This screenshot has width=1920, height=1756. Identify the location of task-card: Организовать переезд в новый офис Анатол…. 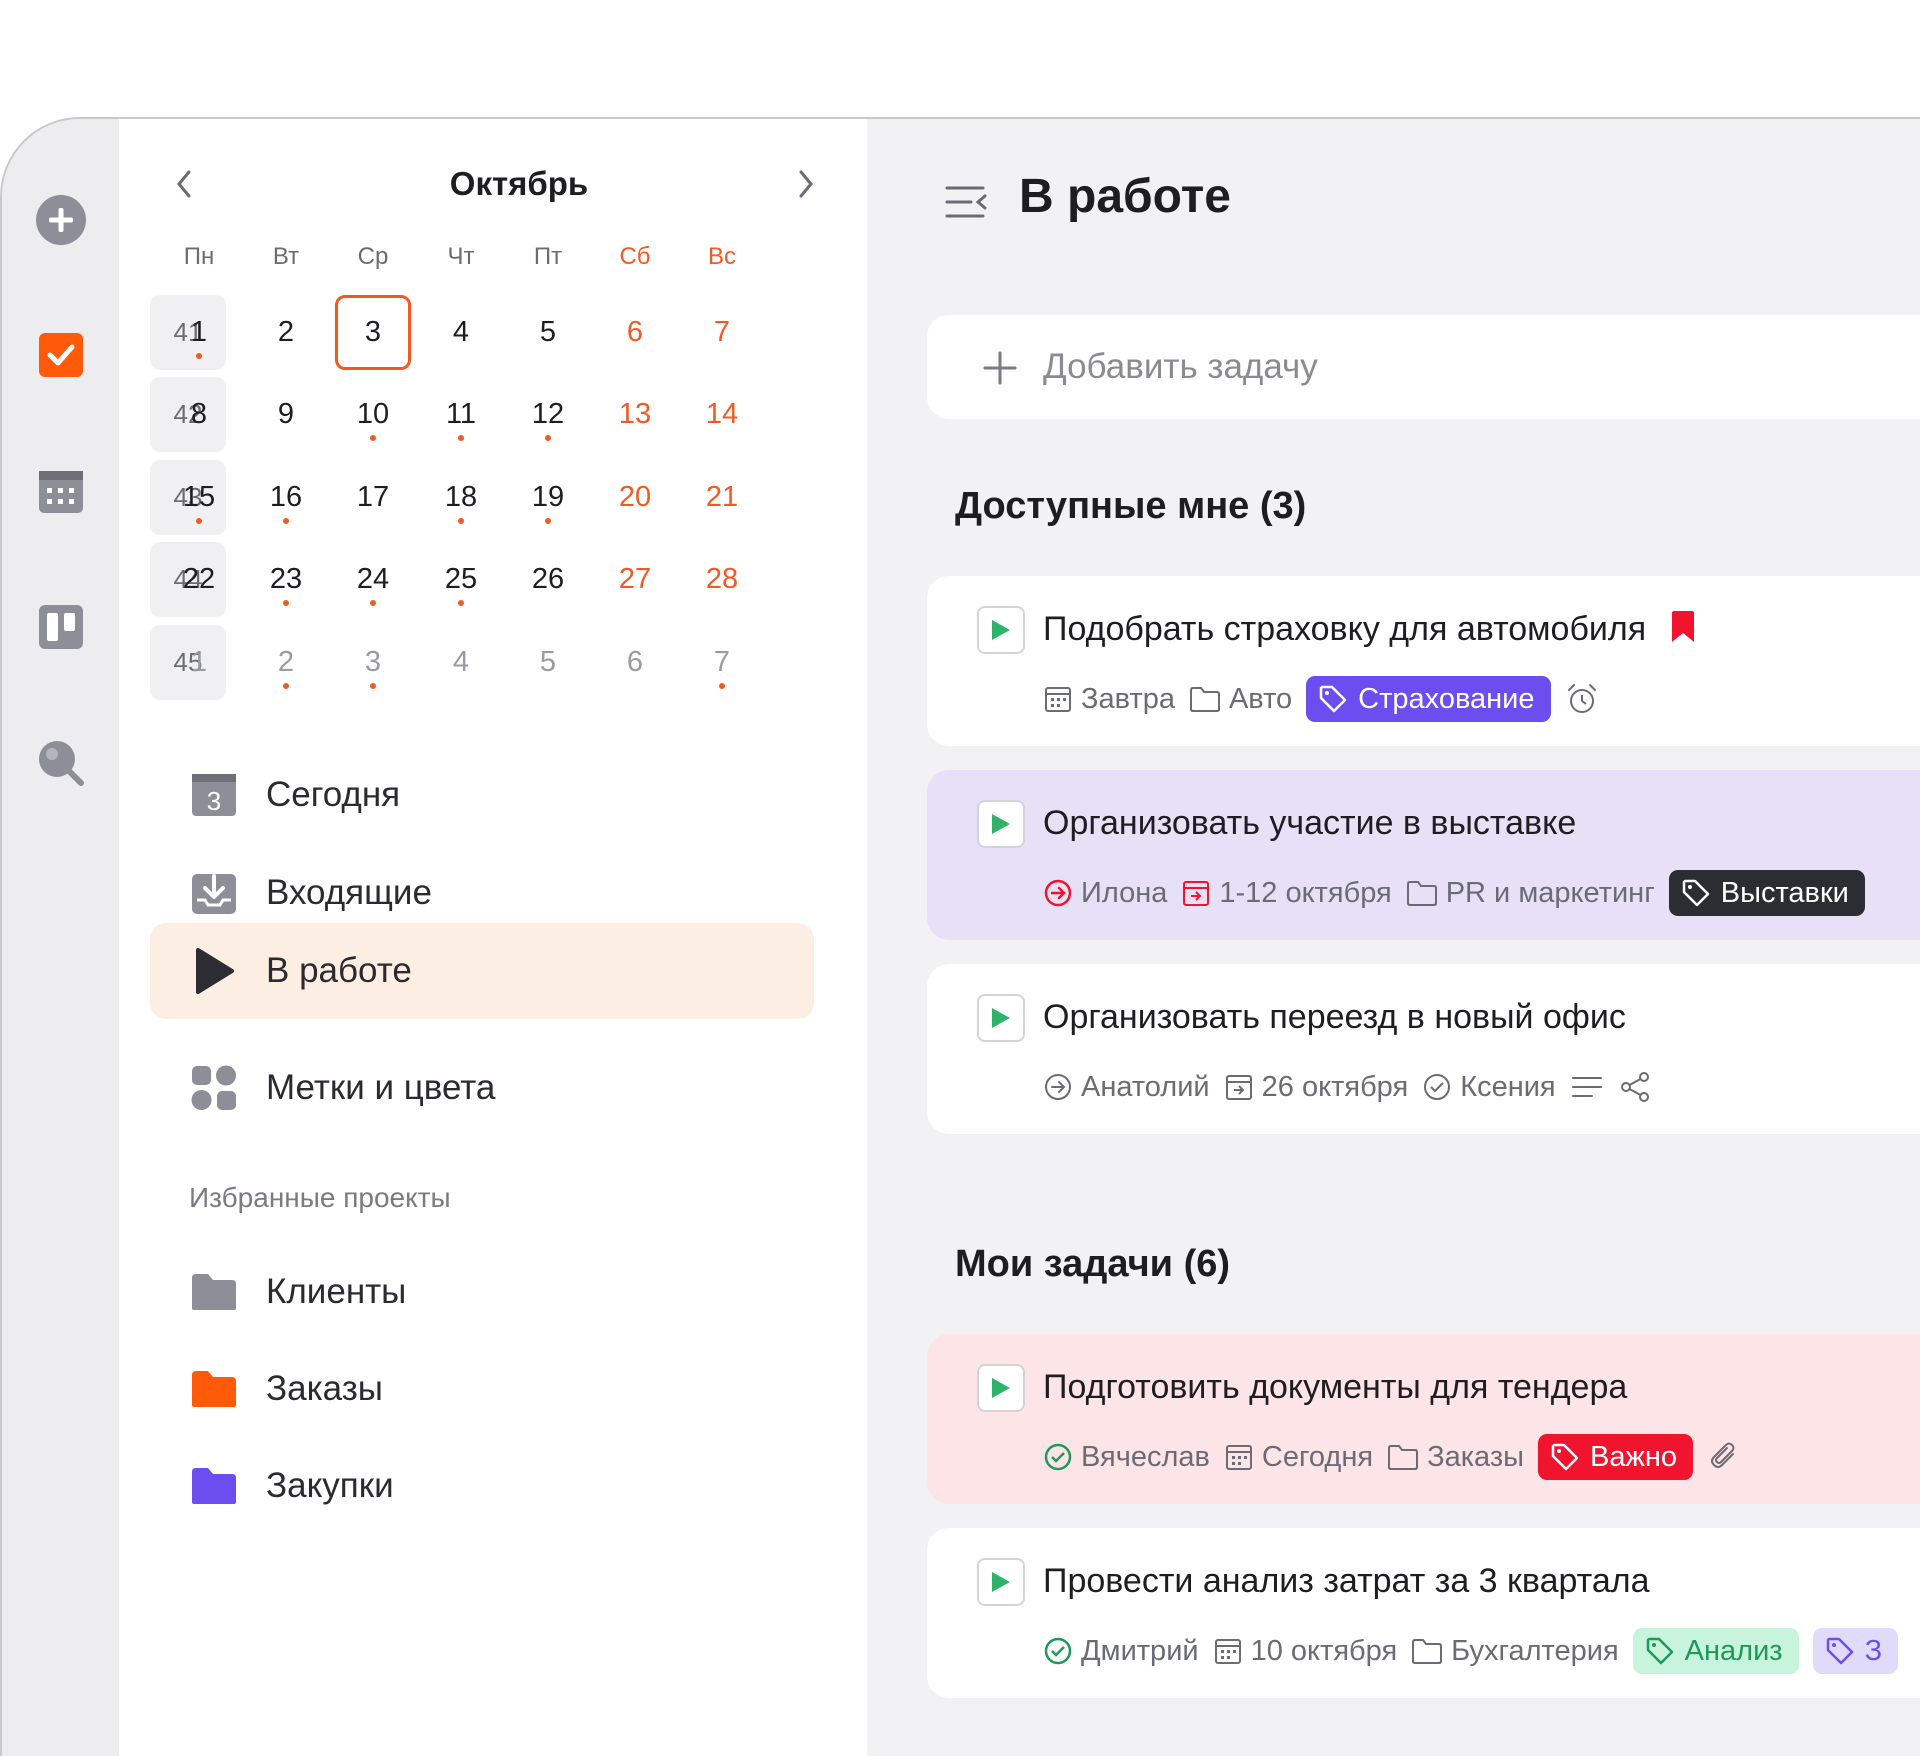
(1423, 1049).